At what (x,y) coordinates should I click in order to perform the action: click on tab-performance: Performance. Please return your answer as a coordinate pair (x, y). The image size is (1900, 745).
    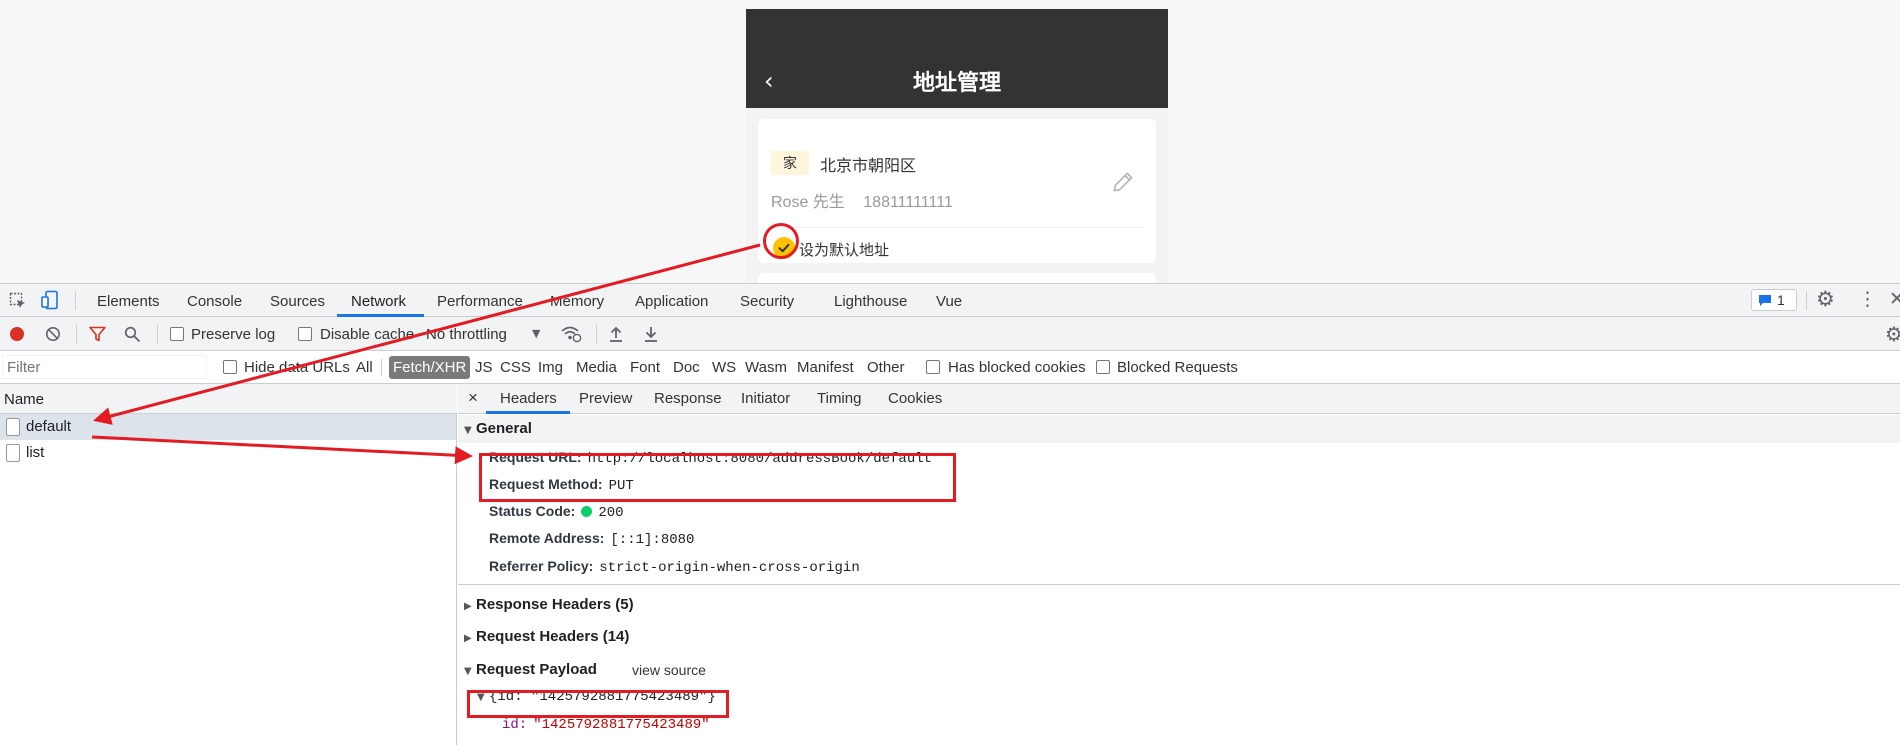
    Looking at the image, I should click on (480, 301).